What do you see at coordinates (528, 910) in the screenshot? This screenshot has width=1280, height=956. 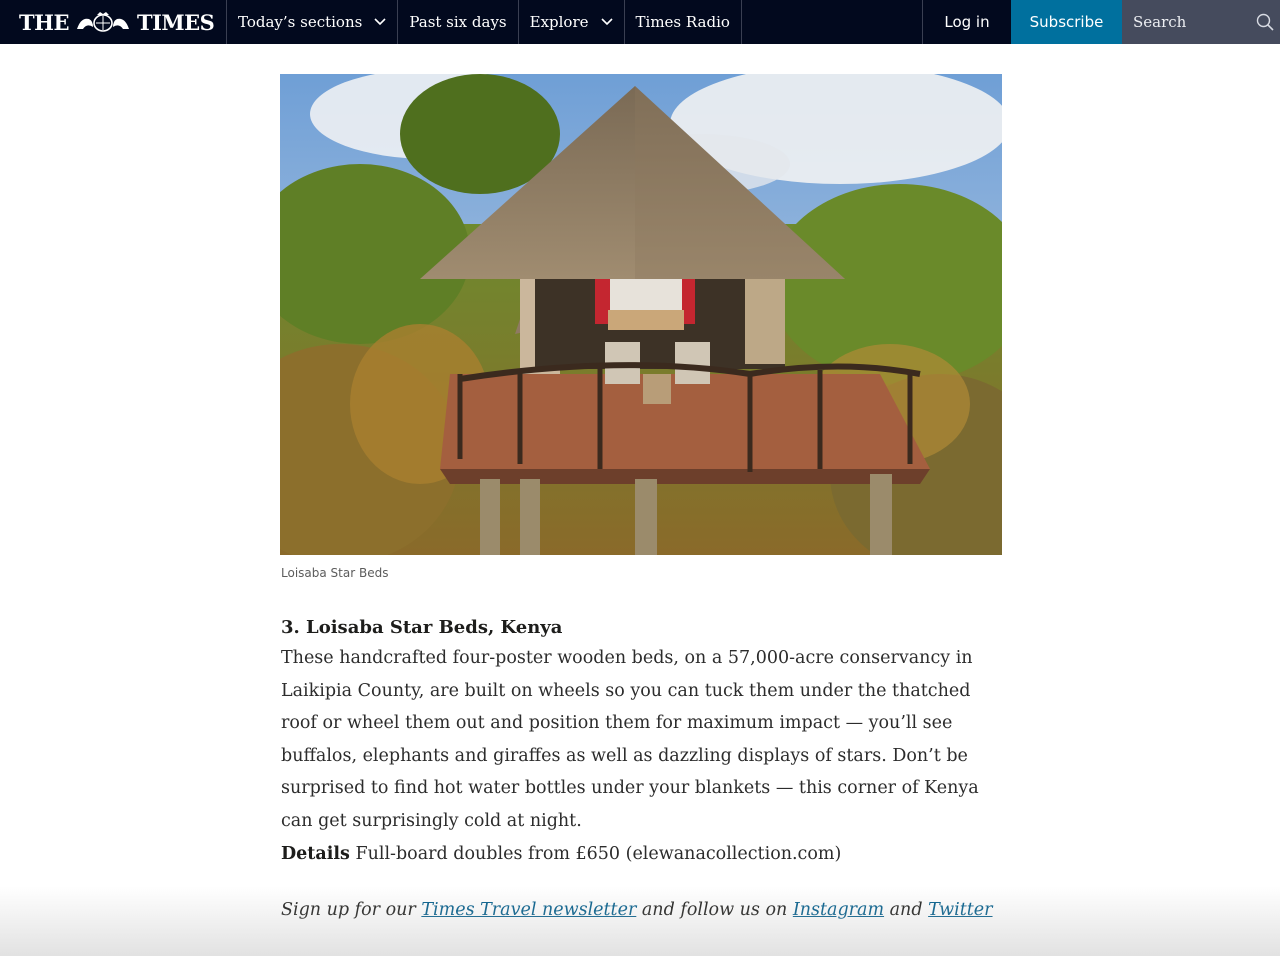 I see `times-travel-newsletter-link: Times Travel newsletter` at bounding box center [528, 910].